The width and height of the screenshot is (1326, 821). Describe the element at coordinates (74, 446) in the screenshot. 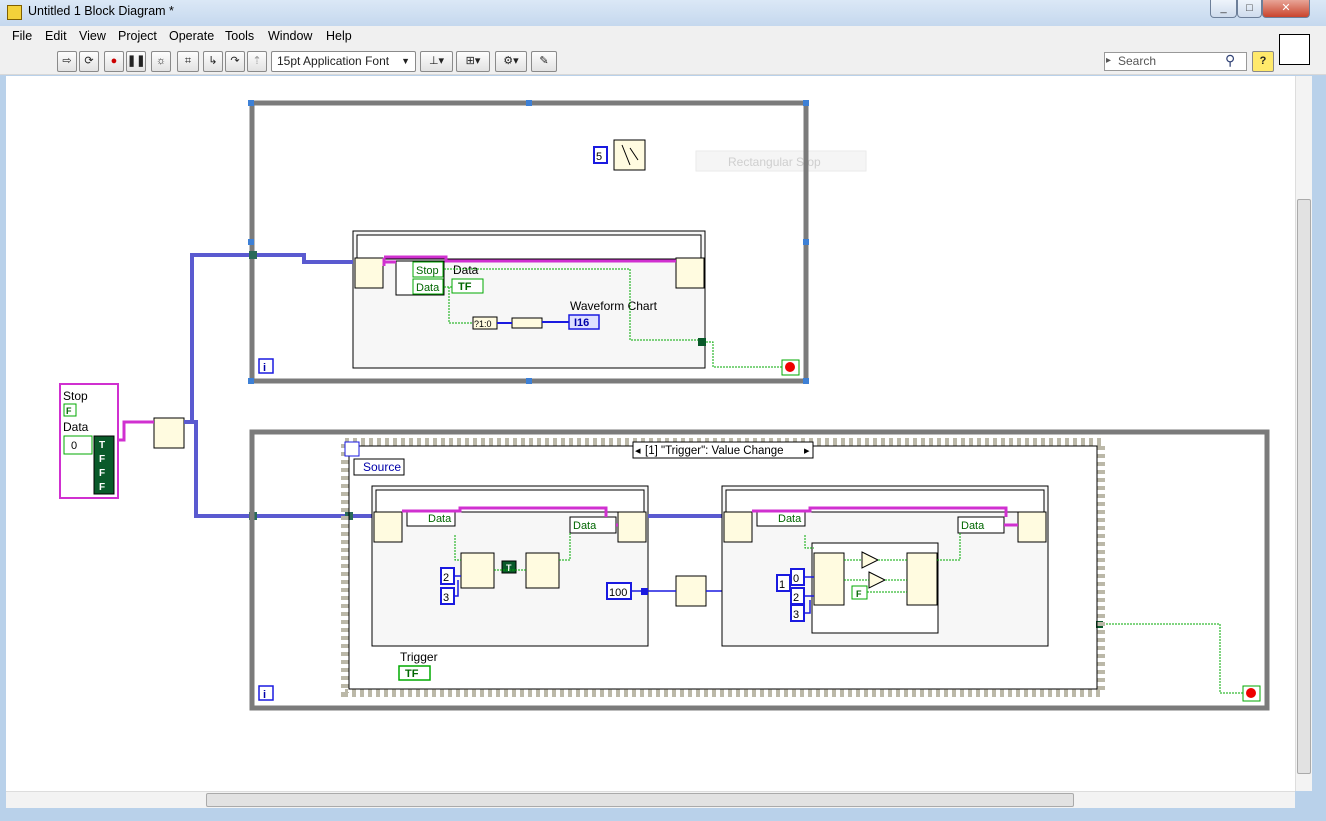

I see `array-index-value: 0` at that location.